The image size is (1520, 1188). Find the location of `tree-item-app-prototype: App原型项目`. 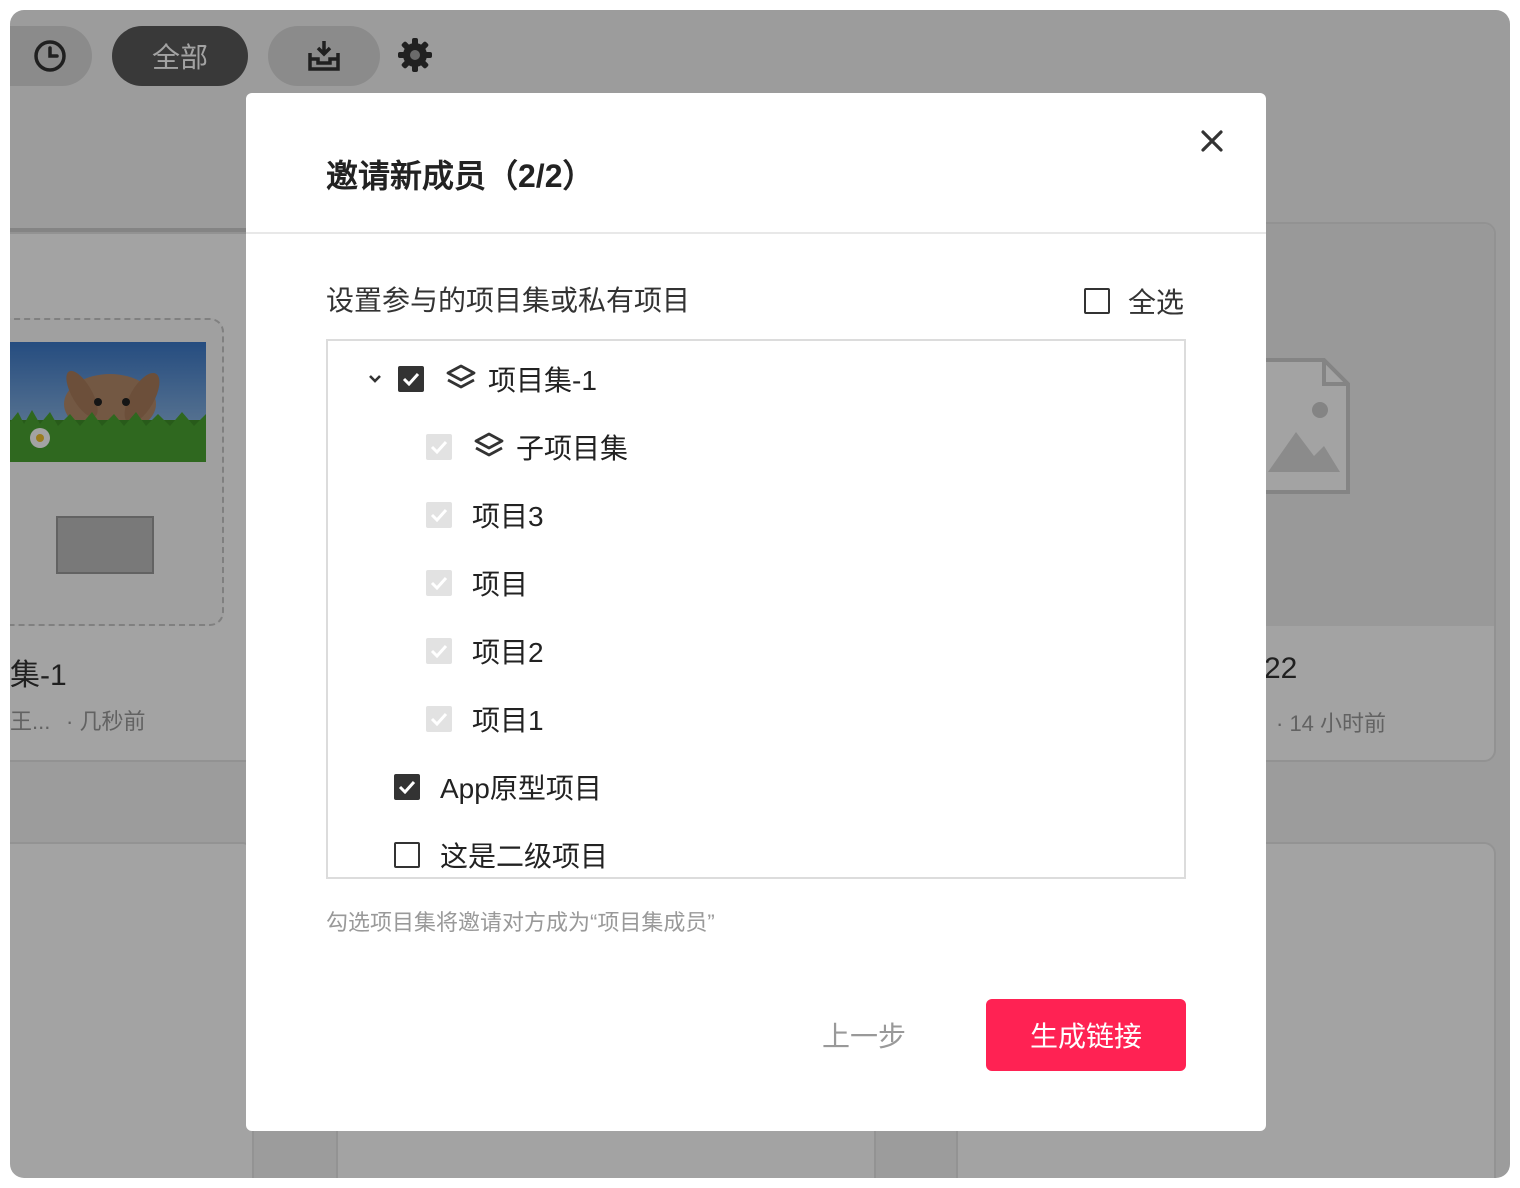

tree-item-app-prototype: App原型项目 is located at coordinates (498, 787).